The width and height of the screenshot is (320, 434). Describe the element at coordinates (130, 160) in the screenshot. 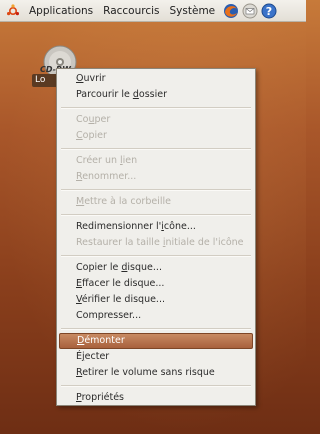

I see `menu-item-text: ien` at that location.